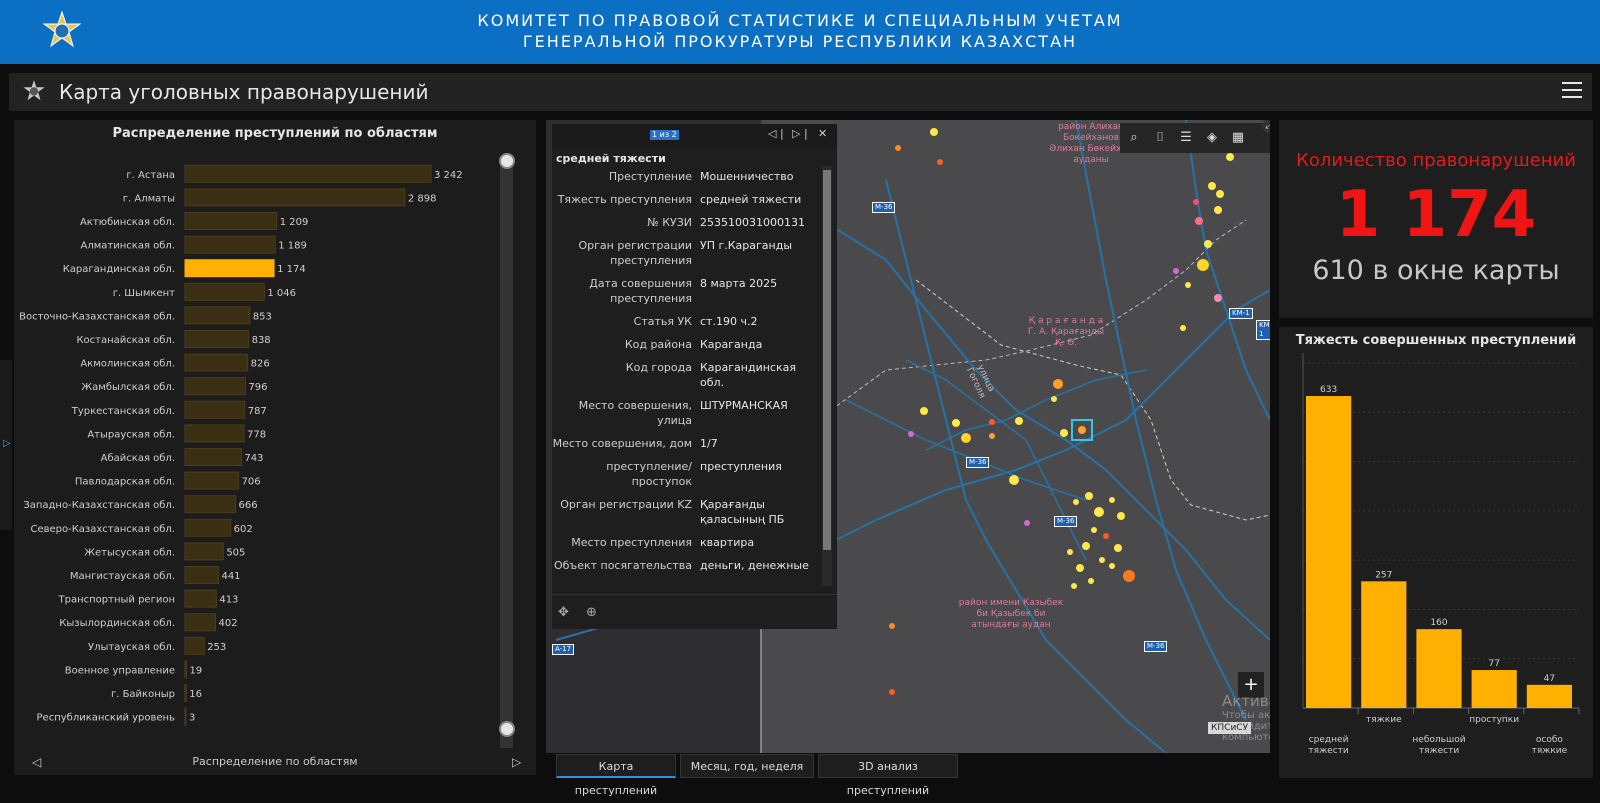 This screenshot has width=1600, height=803. Describe the element at coordinates (448, 175) in the screenshot. I see `region-value-label: 3 242` at that location.